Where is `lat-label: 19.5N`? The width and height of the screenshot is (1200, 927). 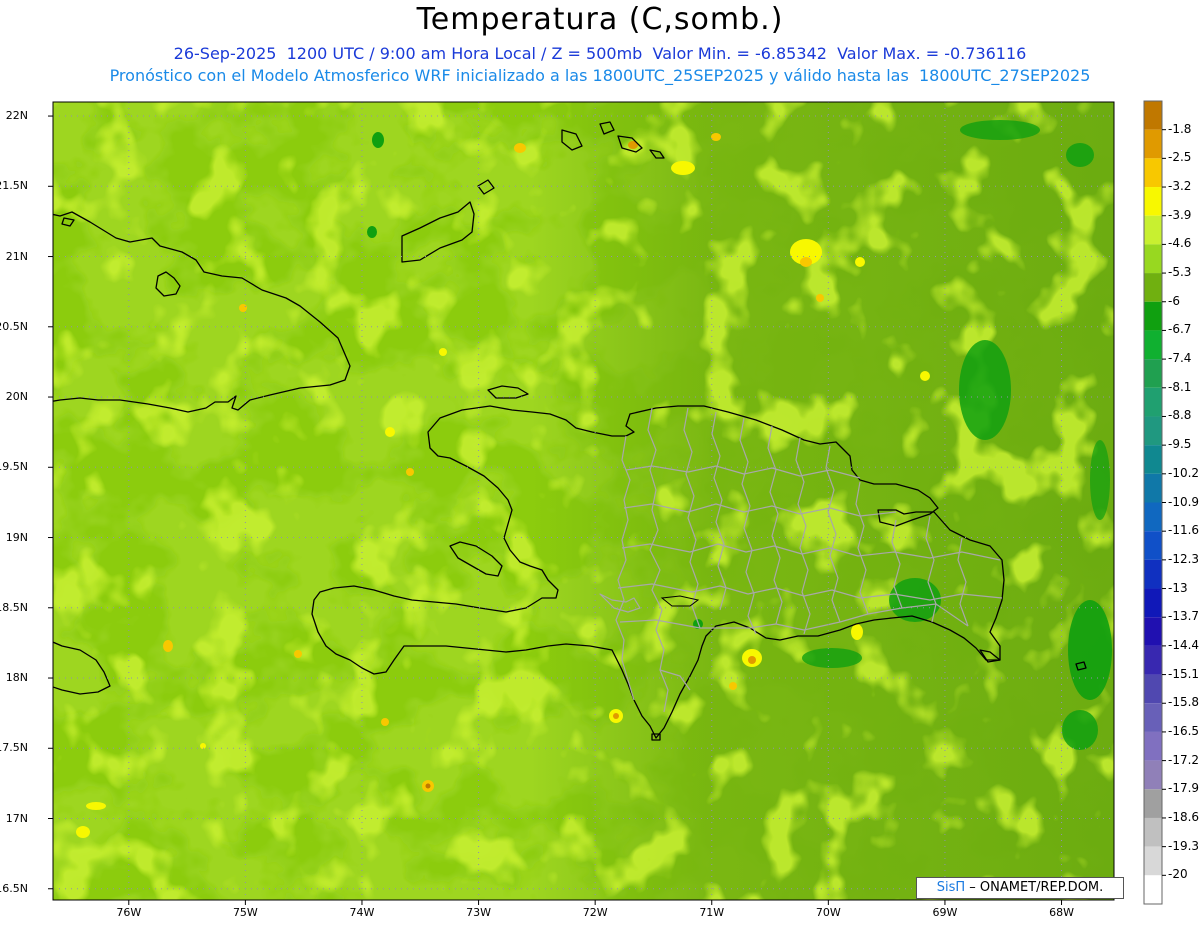 lat-label: 19.5N is located at coordinates (14, 467).